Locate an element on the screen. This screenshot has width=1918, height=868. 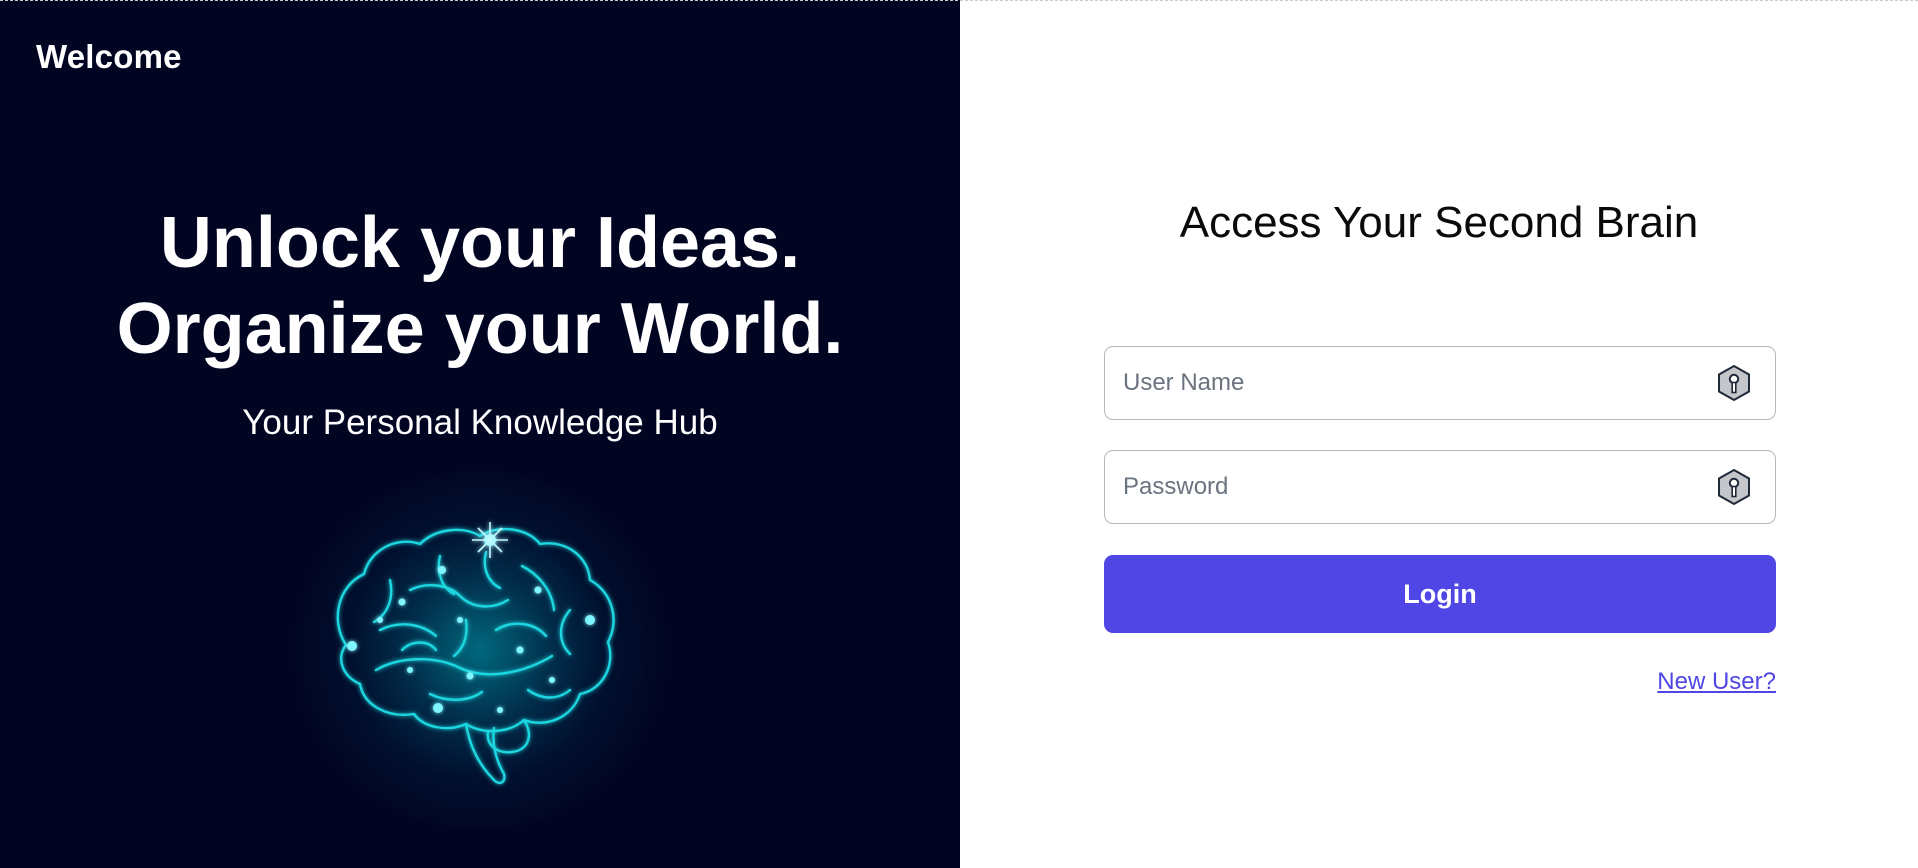
top-divider is located at coordinates (959, 0).